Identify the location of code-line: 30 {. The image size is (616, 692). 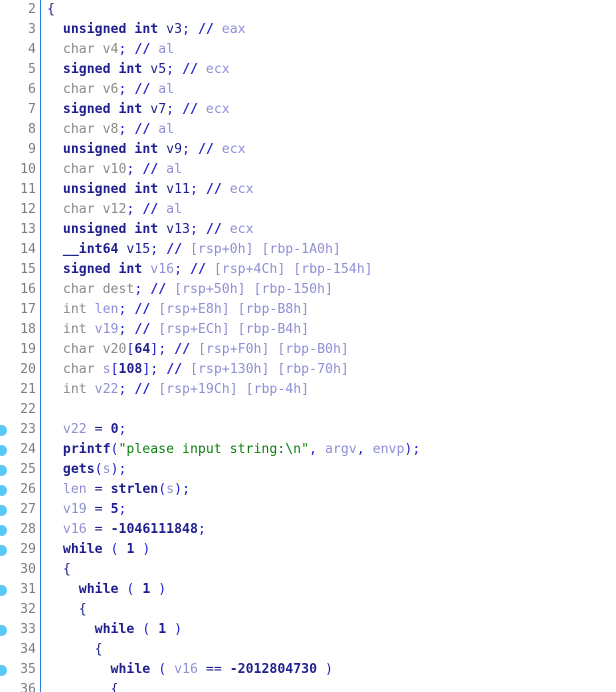
(308, 570).